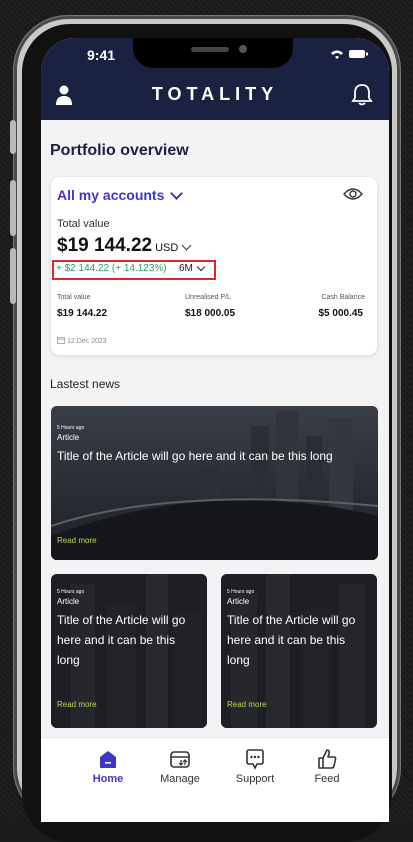 The height and width of the screenshot is (842, 413). I want to click on nav-support: Support, so click(255, 766).